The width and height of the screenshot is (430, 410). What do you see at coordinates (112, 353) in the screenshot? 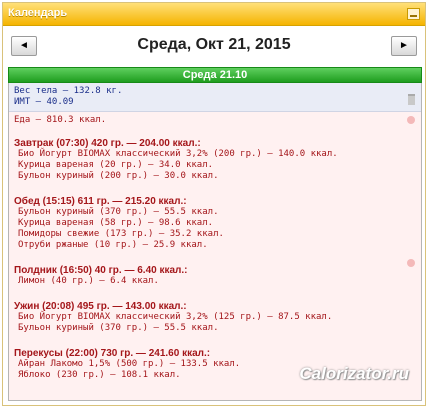
I see `meal-title-snacks: Перекусы (22:00) 730 гр. — 241.60 ккал.:` at bounding box center [112, 353].